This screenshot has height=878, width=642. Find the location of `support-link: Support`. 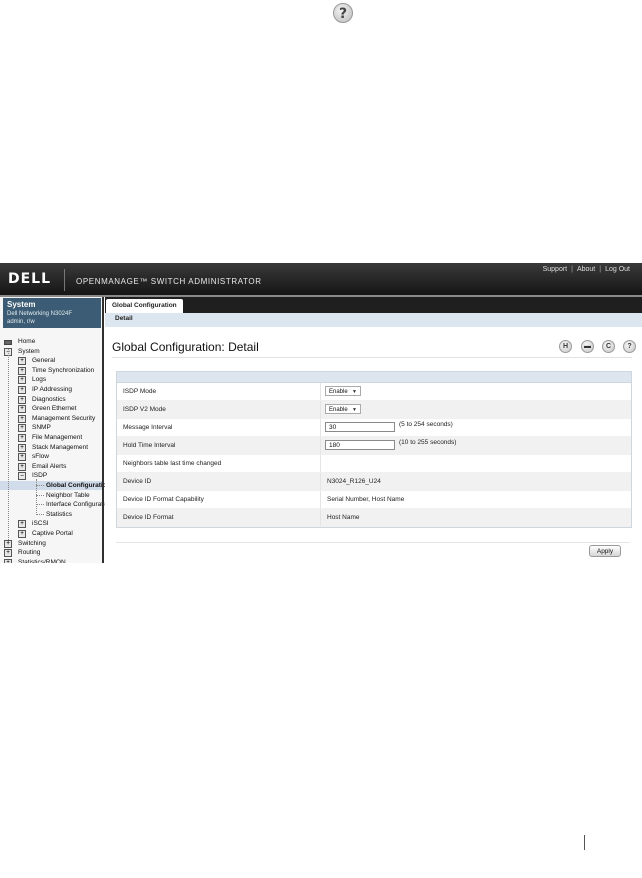

support-link: Support is located at coordinates (555, 269).